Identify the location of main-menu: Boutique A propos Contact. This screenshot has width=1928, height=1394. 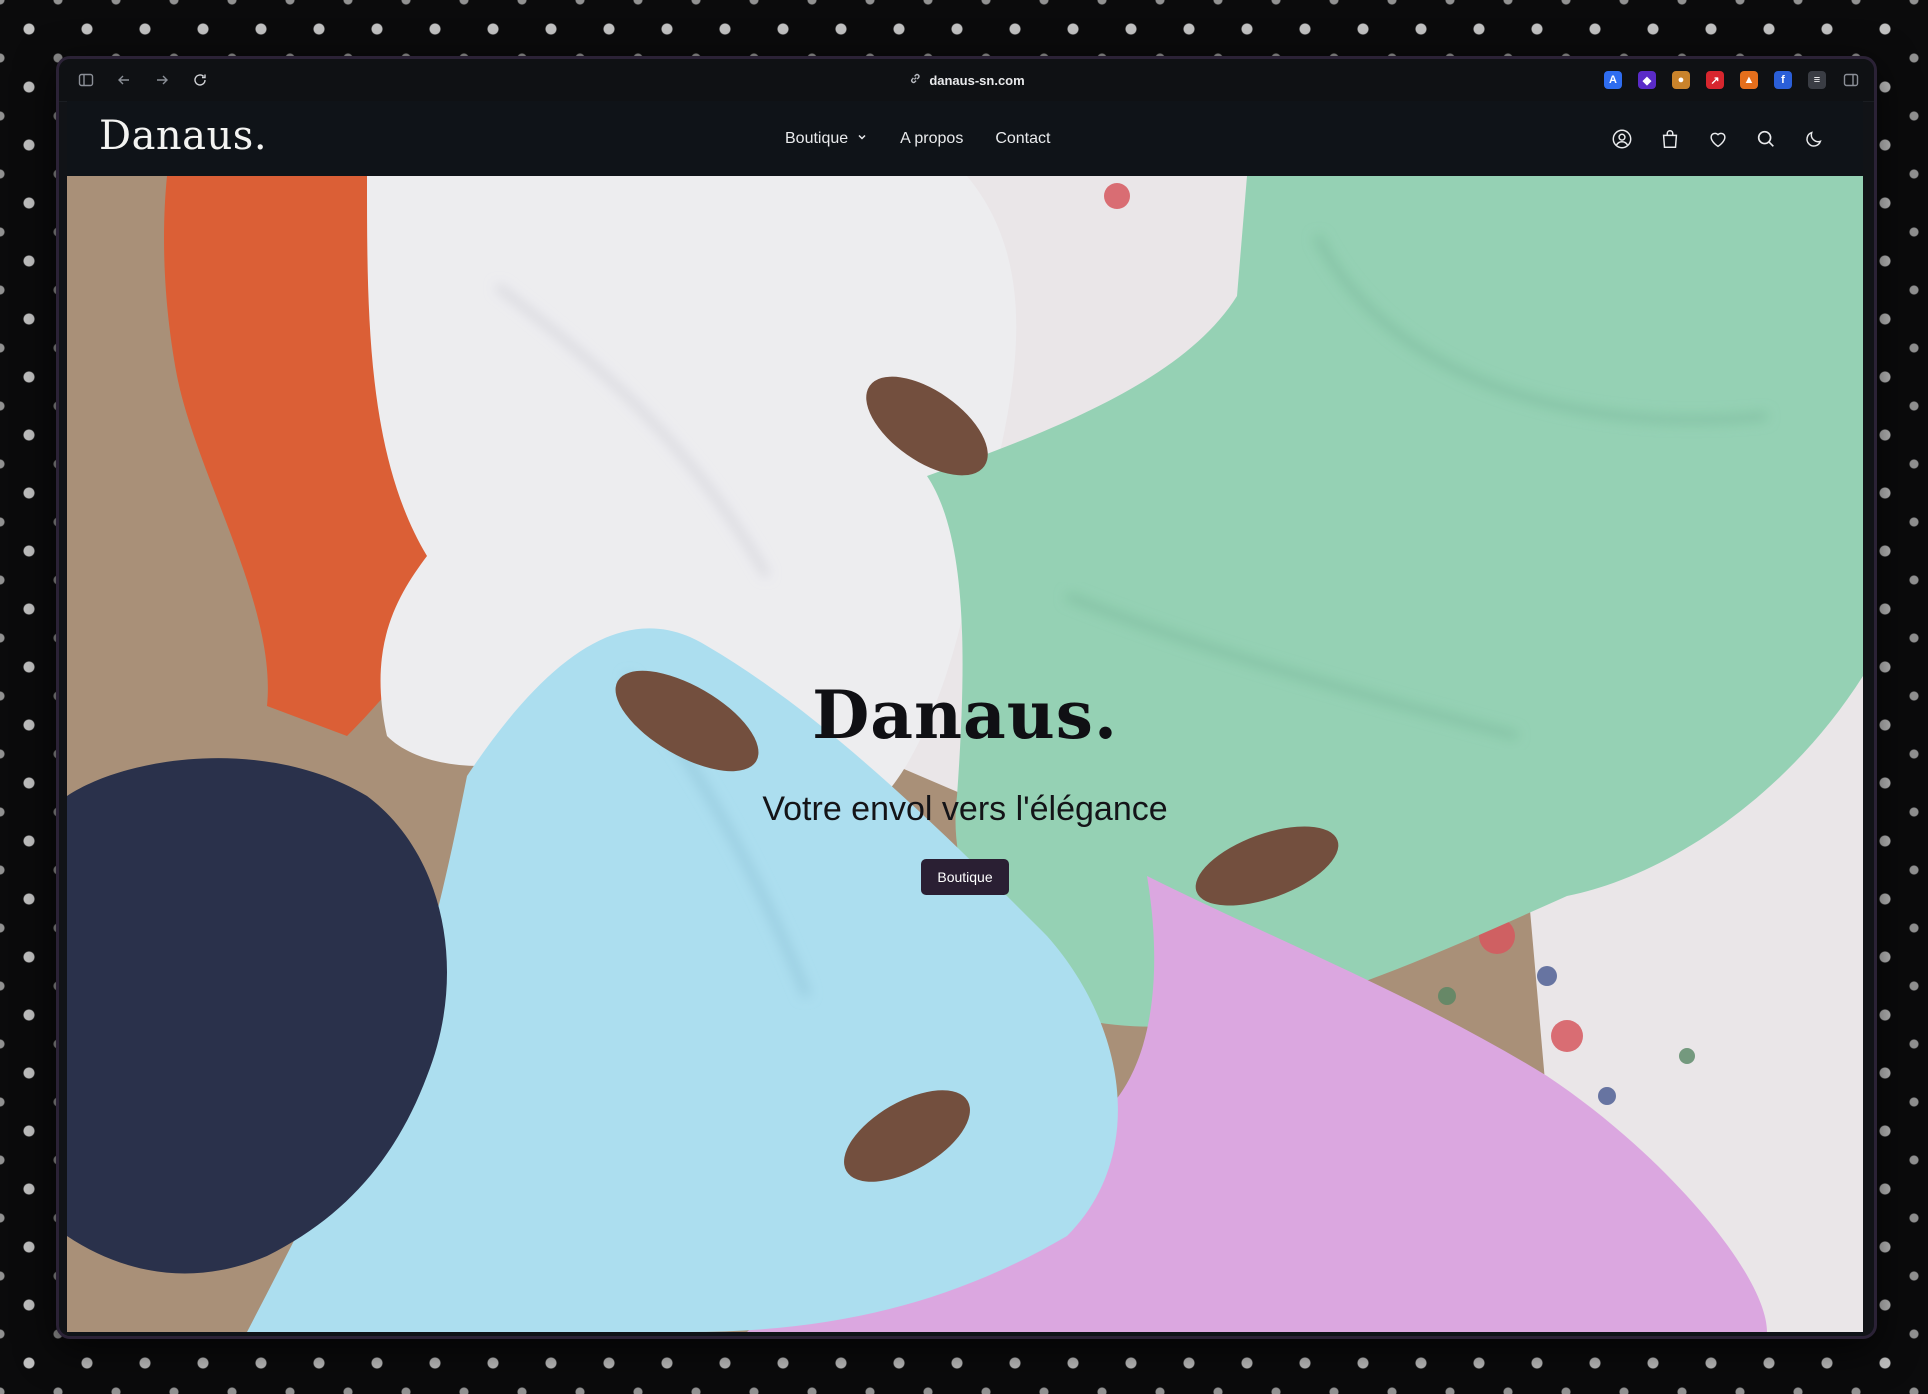
(917, 138).